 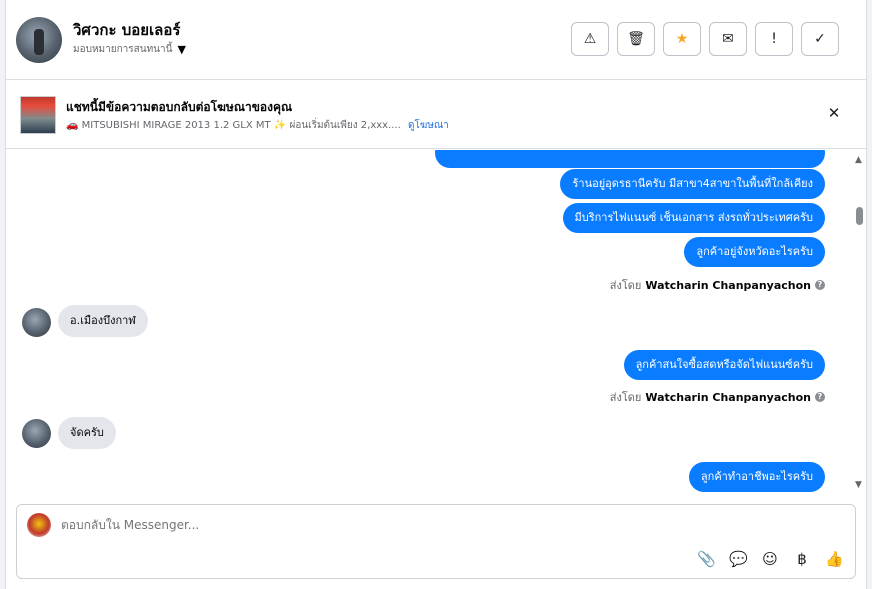 What do you see at coordinates (38, 115) in the screenshot?
I see `ad-thumbnail` at bounding box center [38, 115].